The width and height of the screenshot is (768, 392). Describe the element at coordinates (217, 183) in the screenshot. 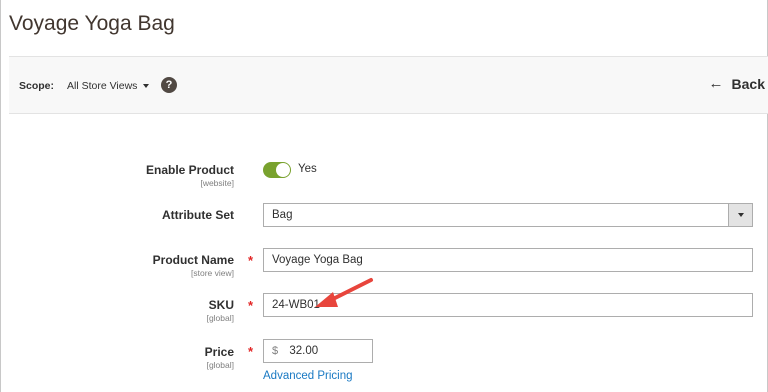

I see `field-scope: [website]` at that location.